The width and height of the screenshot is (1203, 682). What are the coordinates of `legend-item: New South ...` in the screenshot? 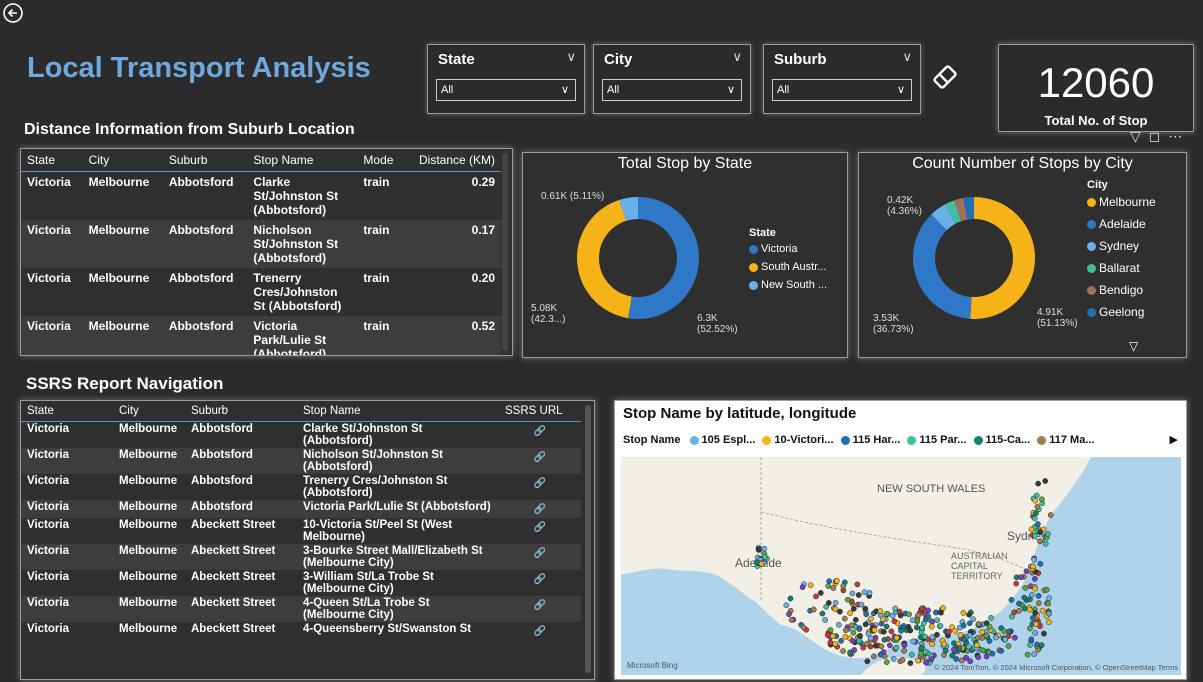 It's located at (788, 285).